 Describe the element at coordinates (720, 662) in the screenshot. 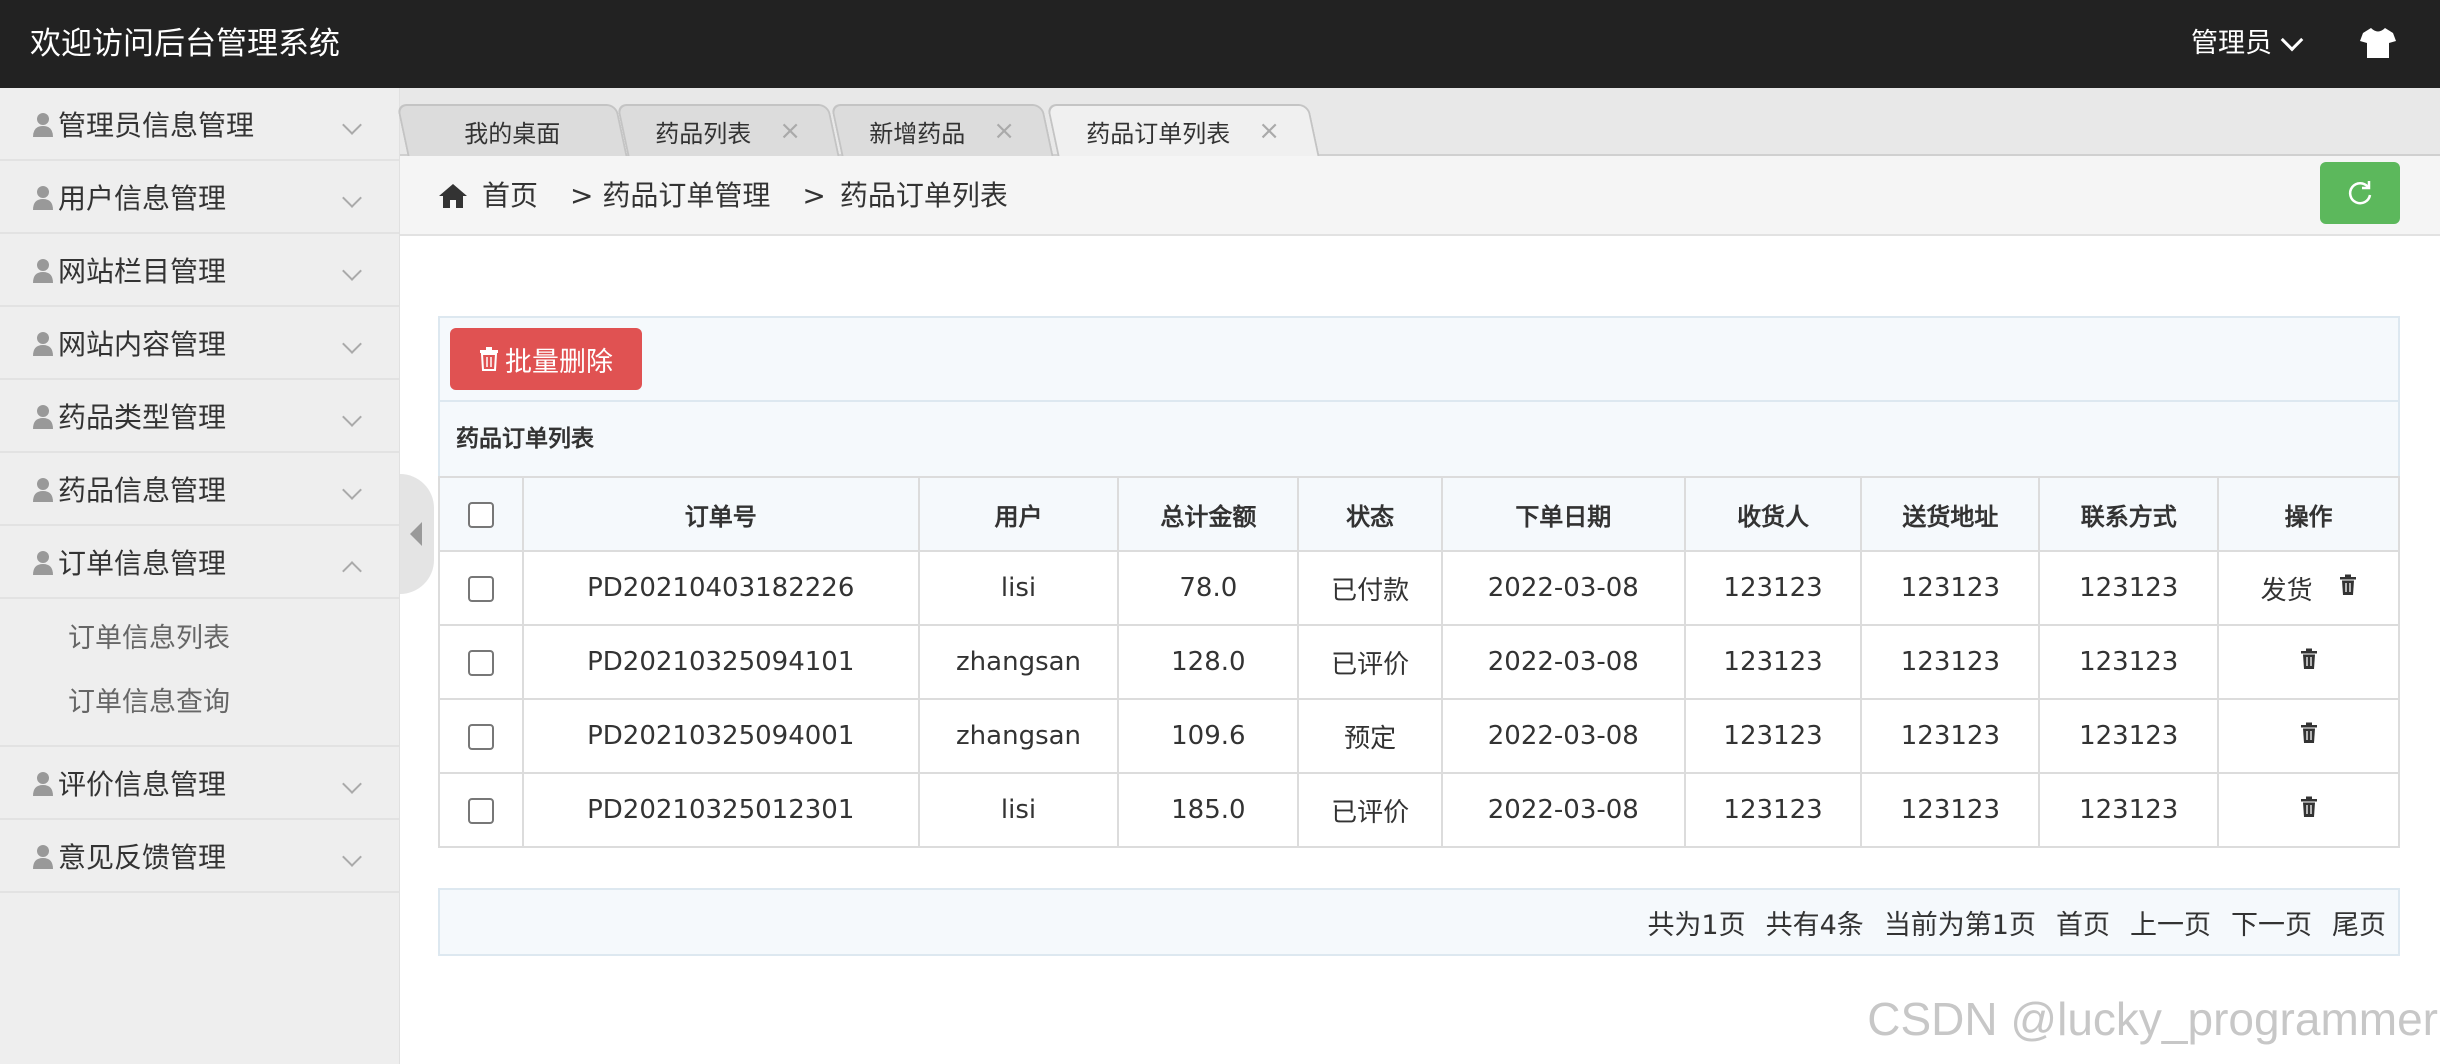

I see `cell-order-no: PD20210325094101` at that location.